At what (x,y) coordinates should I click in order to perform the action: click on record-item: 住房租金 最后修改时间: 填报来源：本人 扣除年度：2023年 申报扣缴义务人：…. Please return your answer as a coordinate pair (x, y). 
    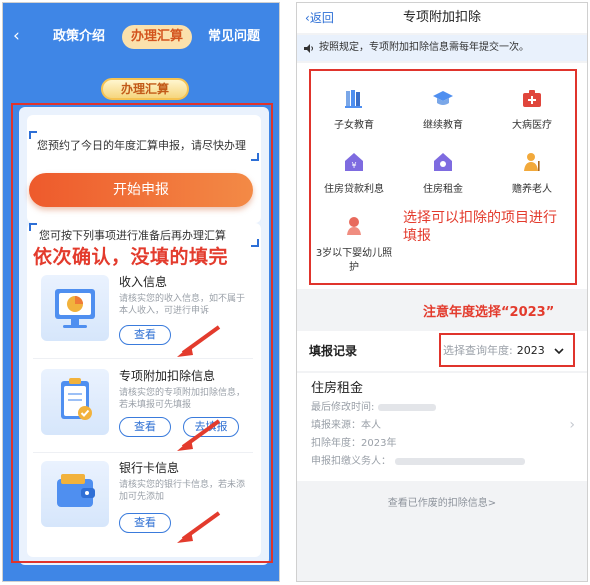
    Looking at the image, I should click on (442, 427).